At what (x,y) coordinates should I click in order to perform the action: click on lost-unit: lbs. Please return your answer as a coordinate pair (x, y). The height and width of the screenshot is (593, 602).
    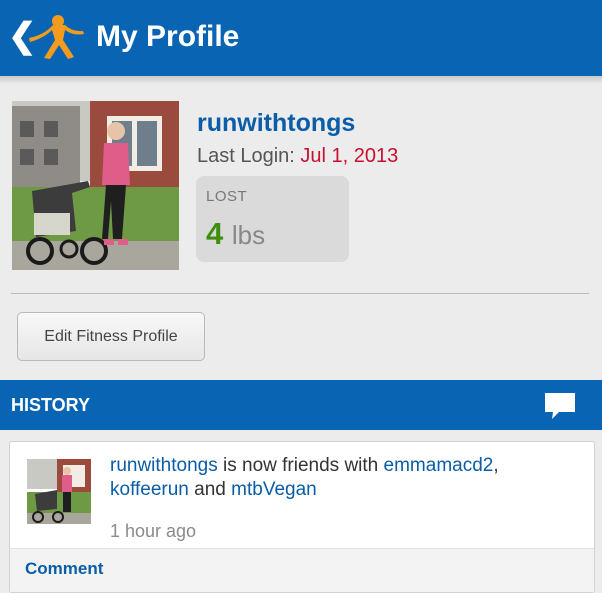
    Looking at the image, I should click on (248, 235).